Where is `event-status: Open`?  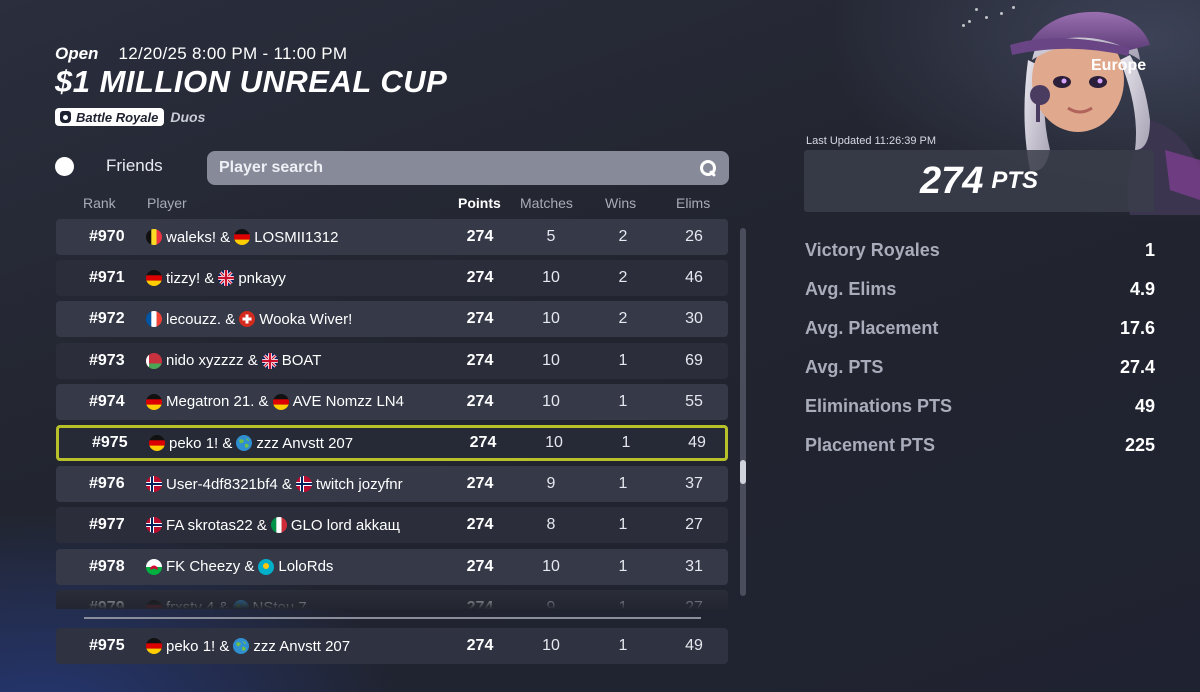 event-status: Open is located at coordinates (77, 53).